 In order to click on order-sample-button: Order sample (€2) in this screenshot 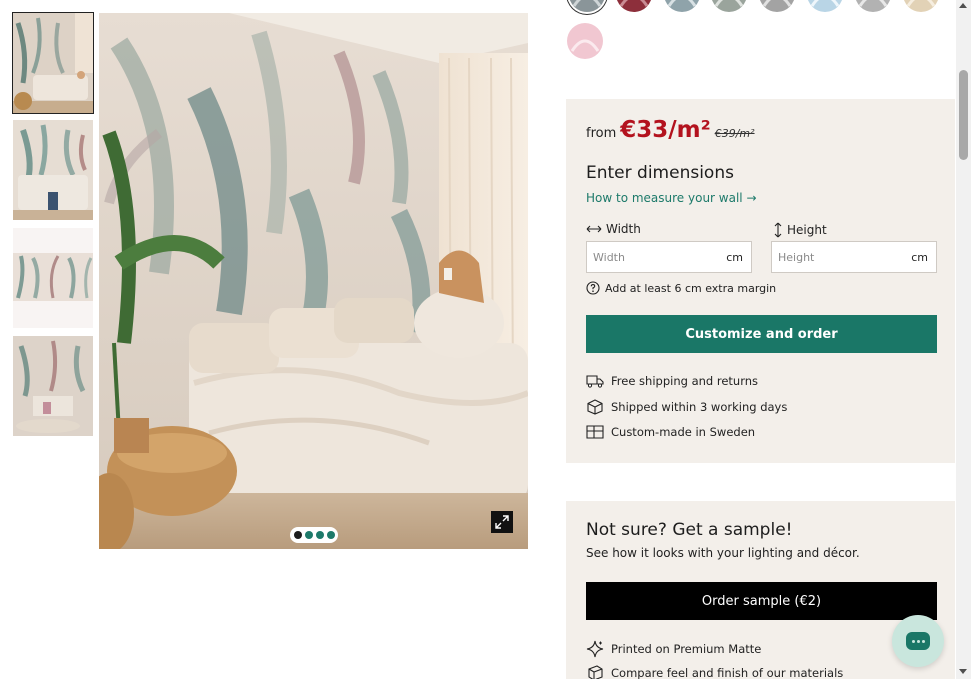, I will do `click(761, 601)`.